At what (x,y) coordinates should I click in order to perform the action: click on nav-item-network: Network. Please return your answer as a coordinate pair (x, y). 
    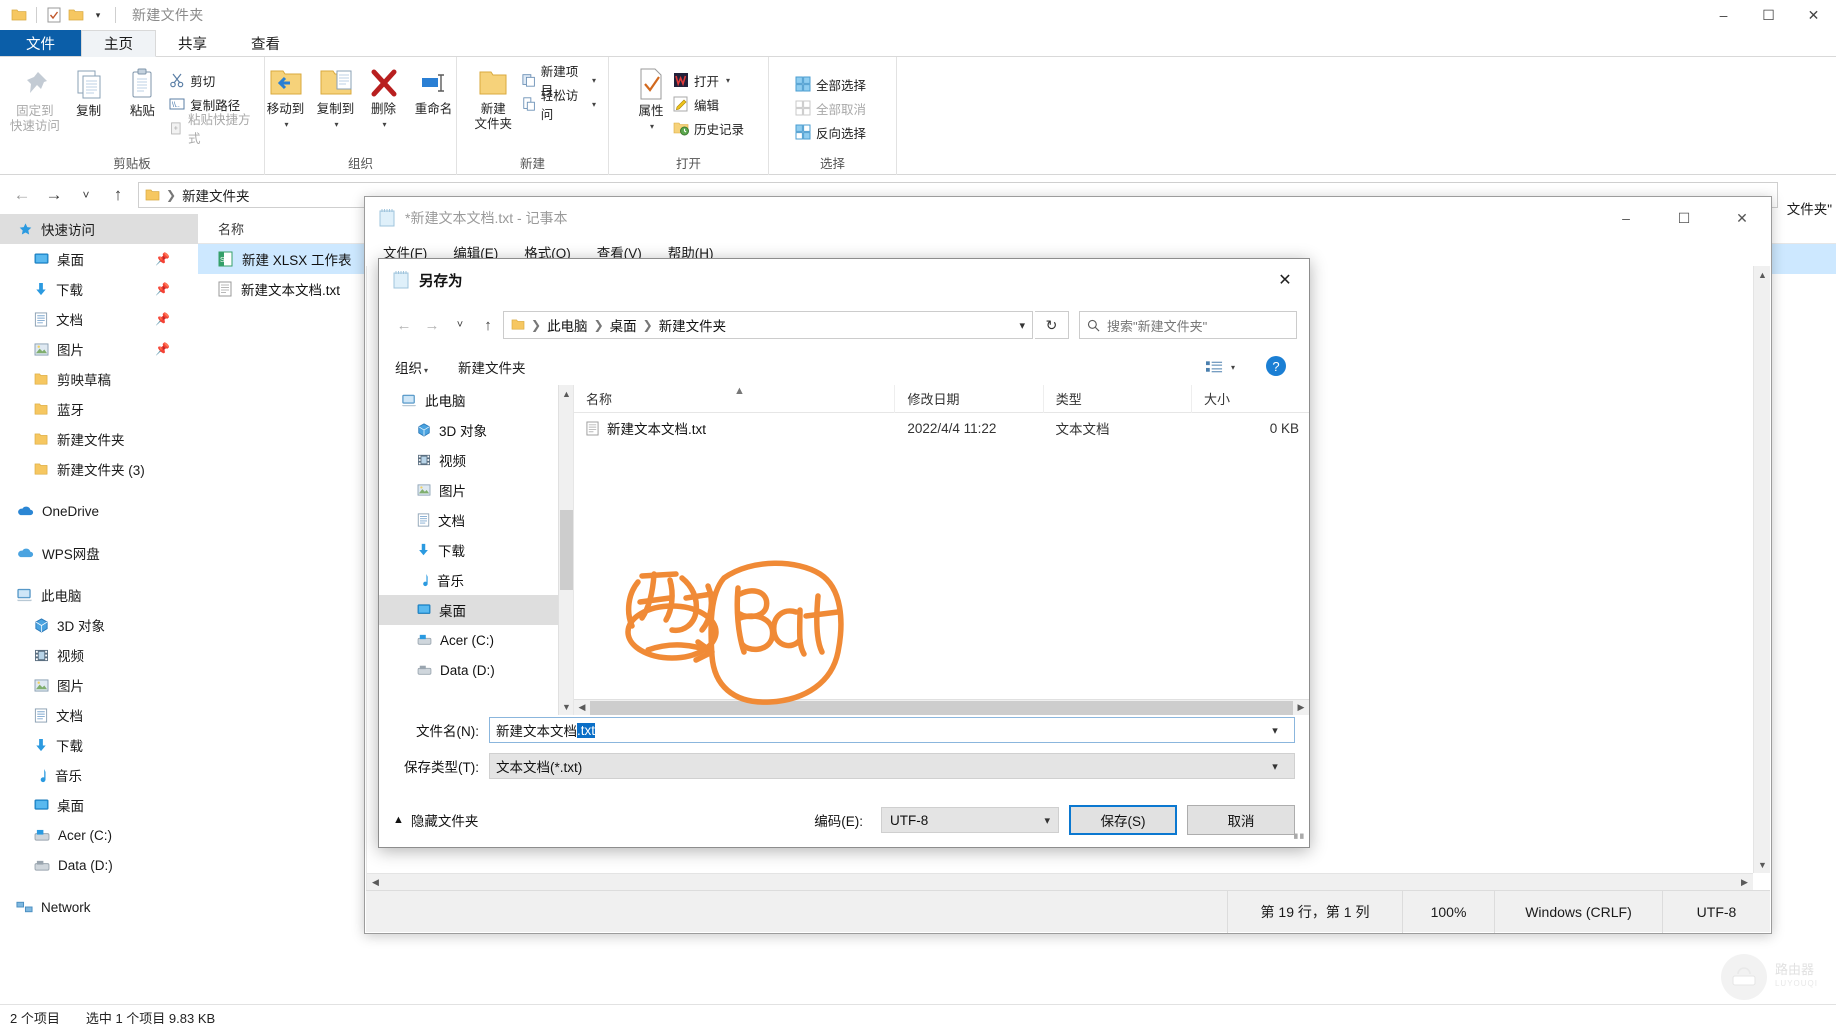
    Looking at the image, I should click on (99, 907).